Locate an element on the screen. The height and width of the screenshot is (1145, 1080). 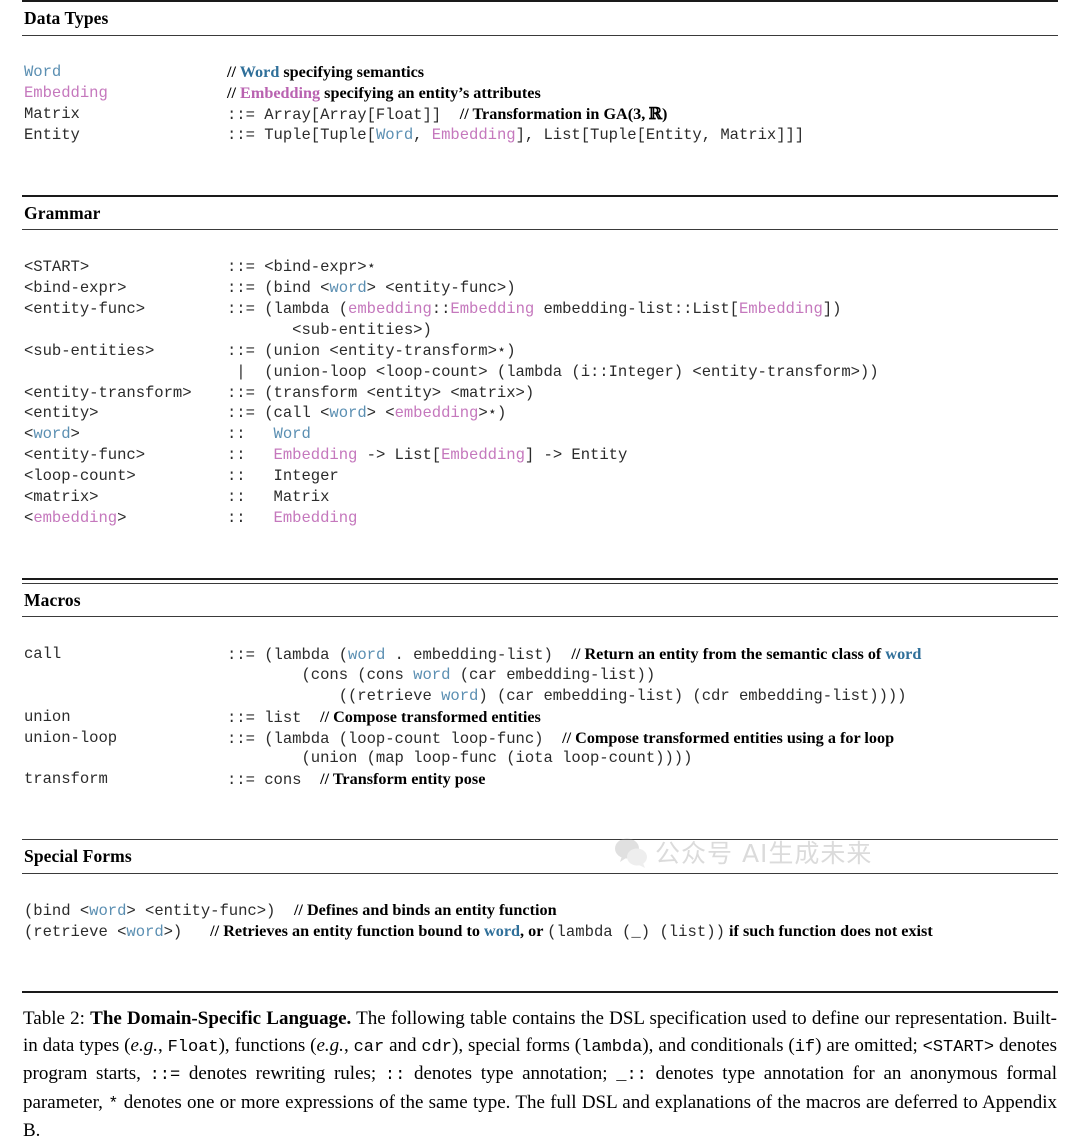
code-row: <word>:: Word is located at coordinates (167, 434).